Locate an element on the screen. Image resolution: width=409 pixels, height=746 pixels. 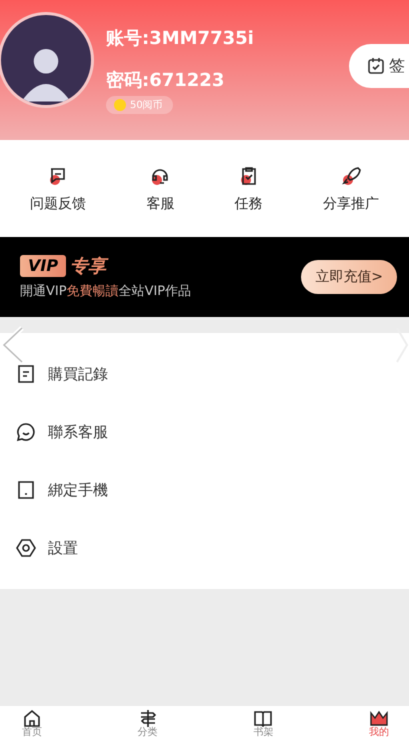
document-icon is located at coordinates (26, 374).